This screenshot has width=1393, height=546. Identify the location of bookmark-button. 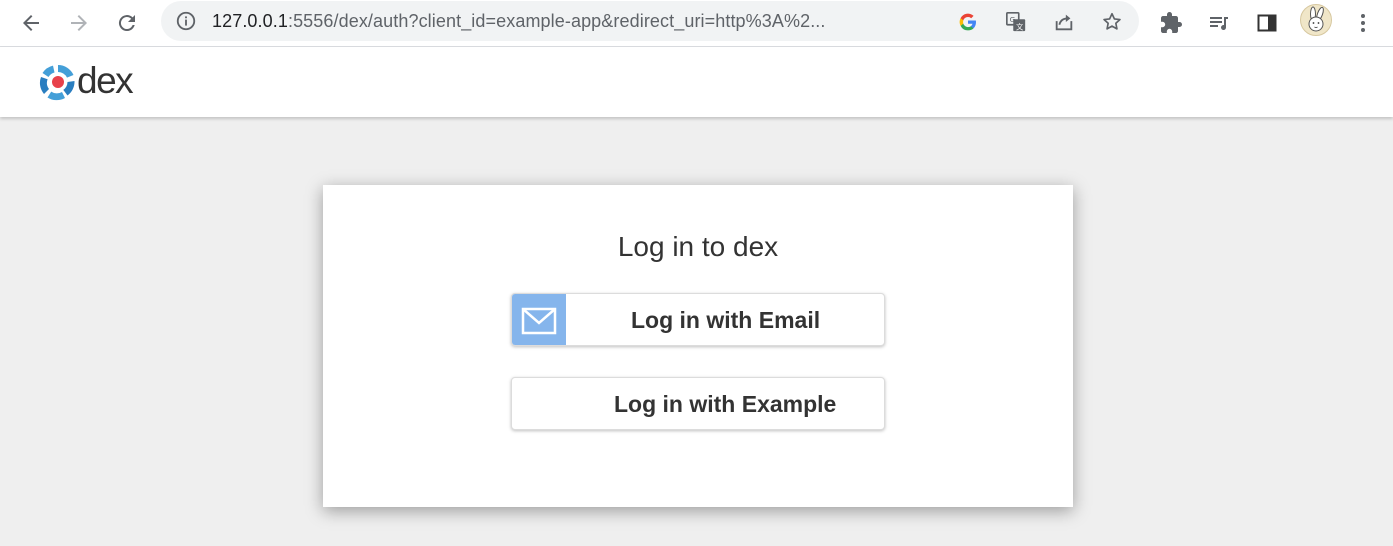
(1112, 22).